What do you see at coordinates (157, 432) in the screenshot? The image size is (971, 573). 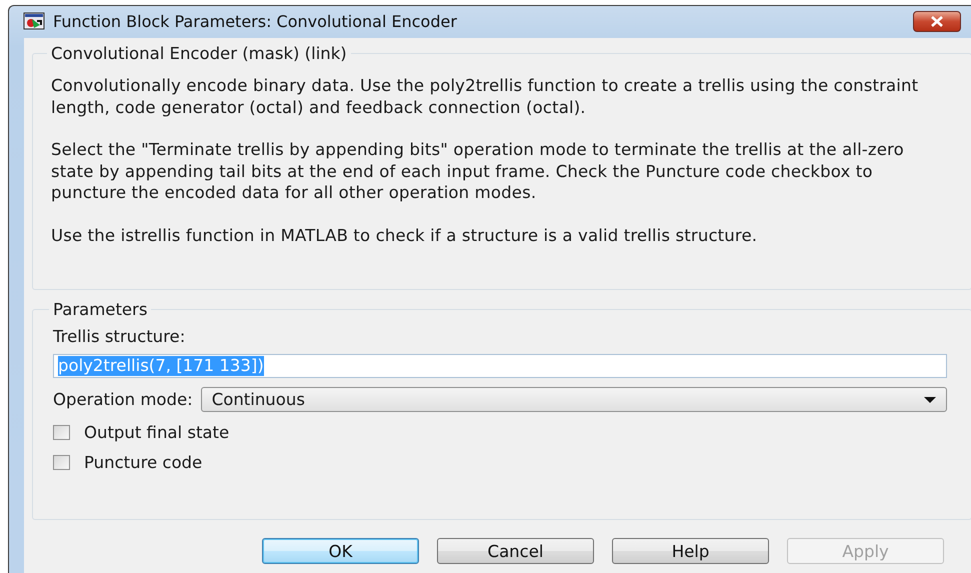 I see `checkbox-label: Output final state` at bounding box center [157, 432].